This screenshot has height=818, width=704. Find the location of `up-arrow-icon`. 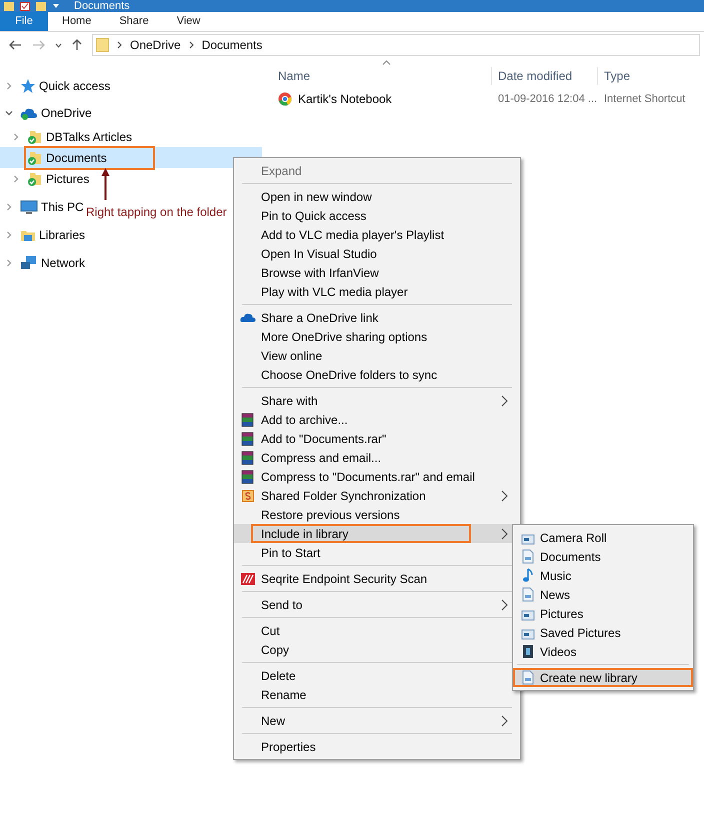

up-arrow-icon is located at coordinates (77, 45).